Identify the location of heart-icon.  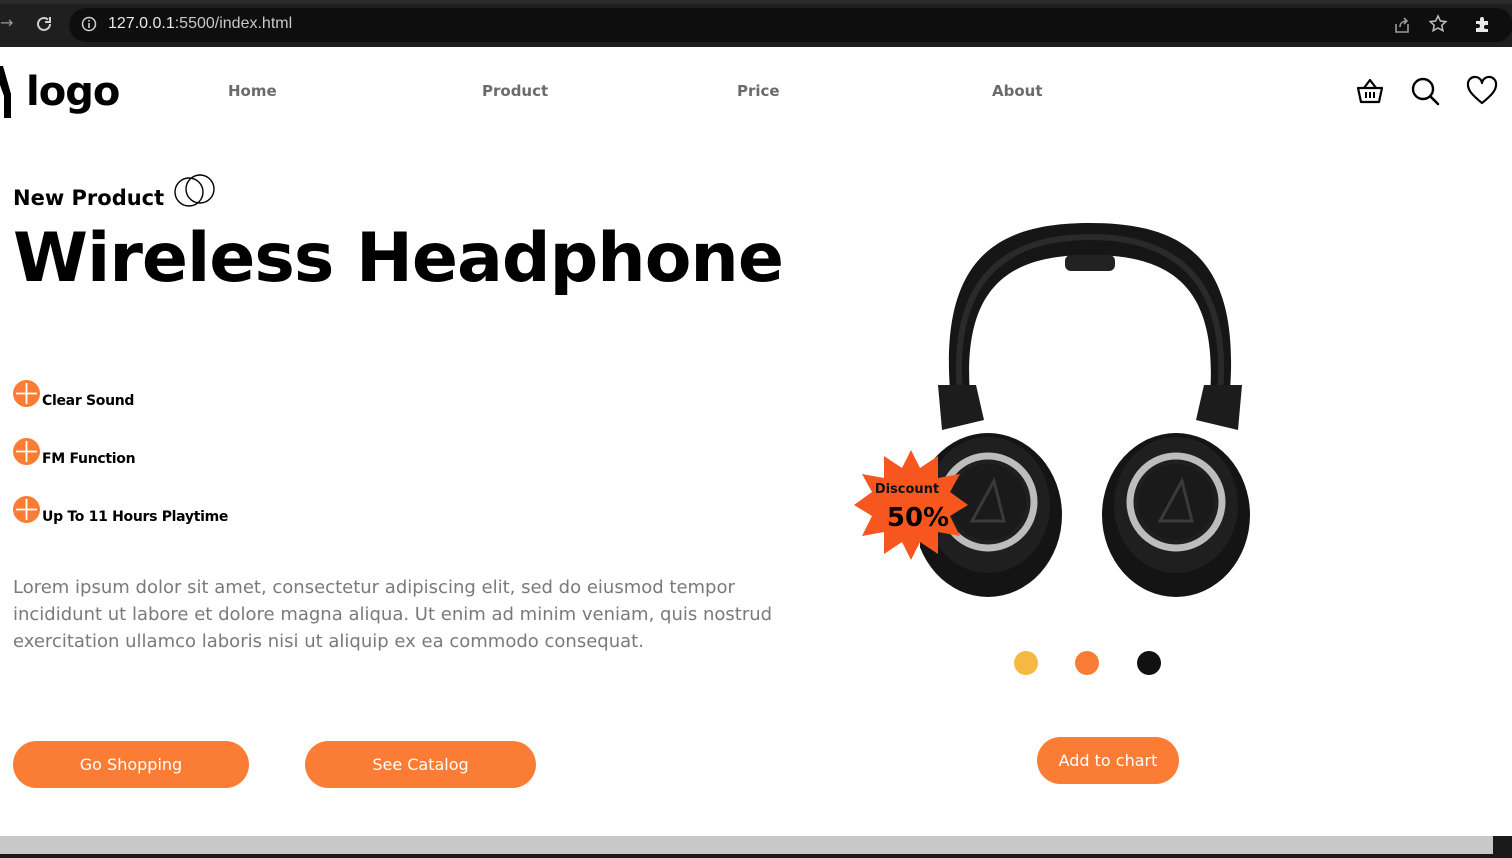
(1482, 91).